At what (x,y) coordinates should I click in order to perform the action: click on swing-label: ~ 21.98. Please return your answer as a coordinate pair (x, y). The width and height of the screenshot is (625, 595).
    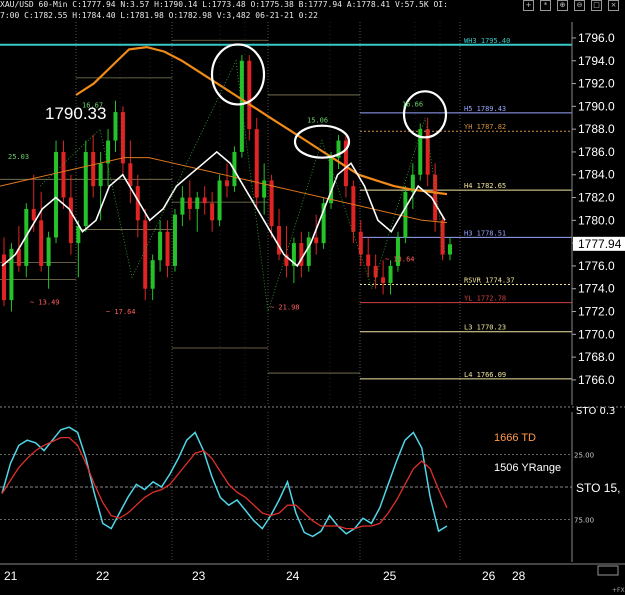
    Looking at the image, I should click on (285, 307).